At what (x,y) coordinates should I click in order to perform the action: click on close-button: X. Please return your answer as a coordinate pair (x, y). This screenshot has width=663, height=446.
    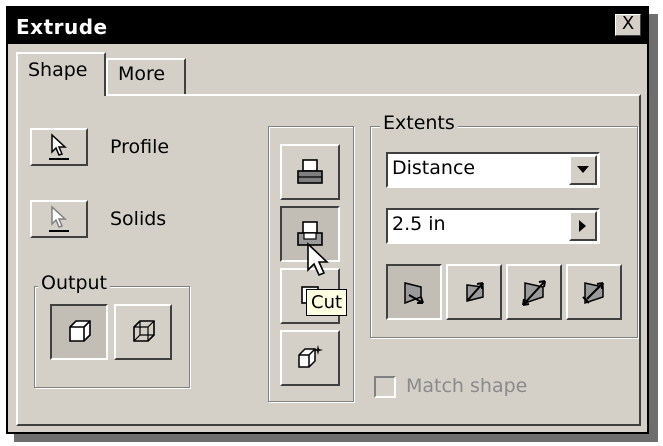
    Looking at the image, I should click on (628, 25).